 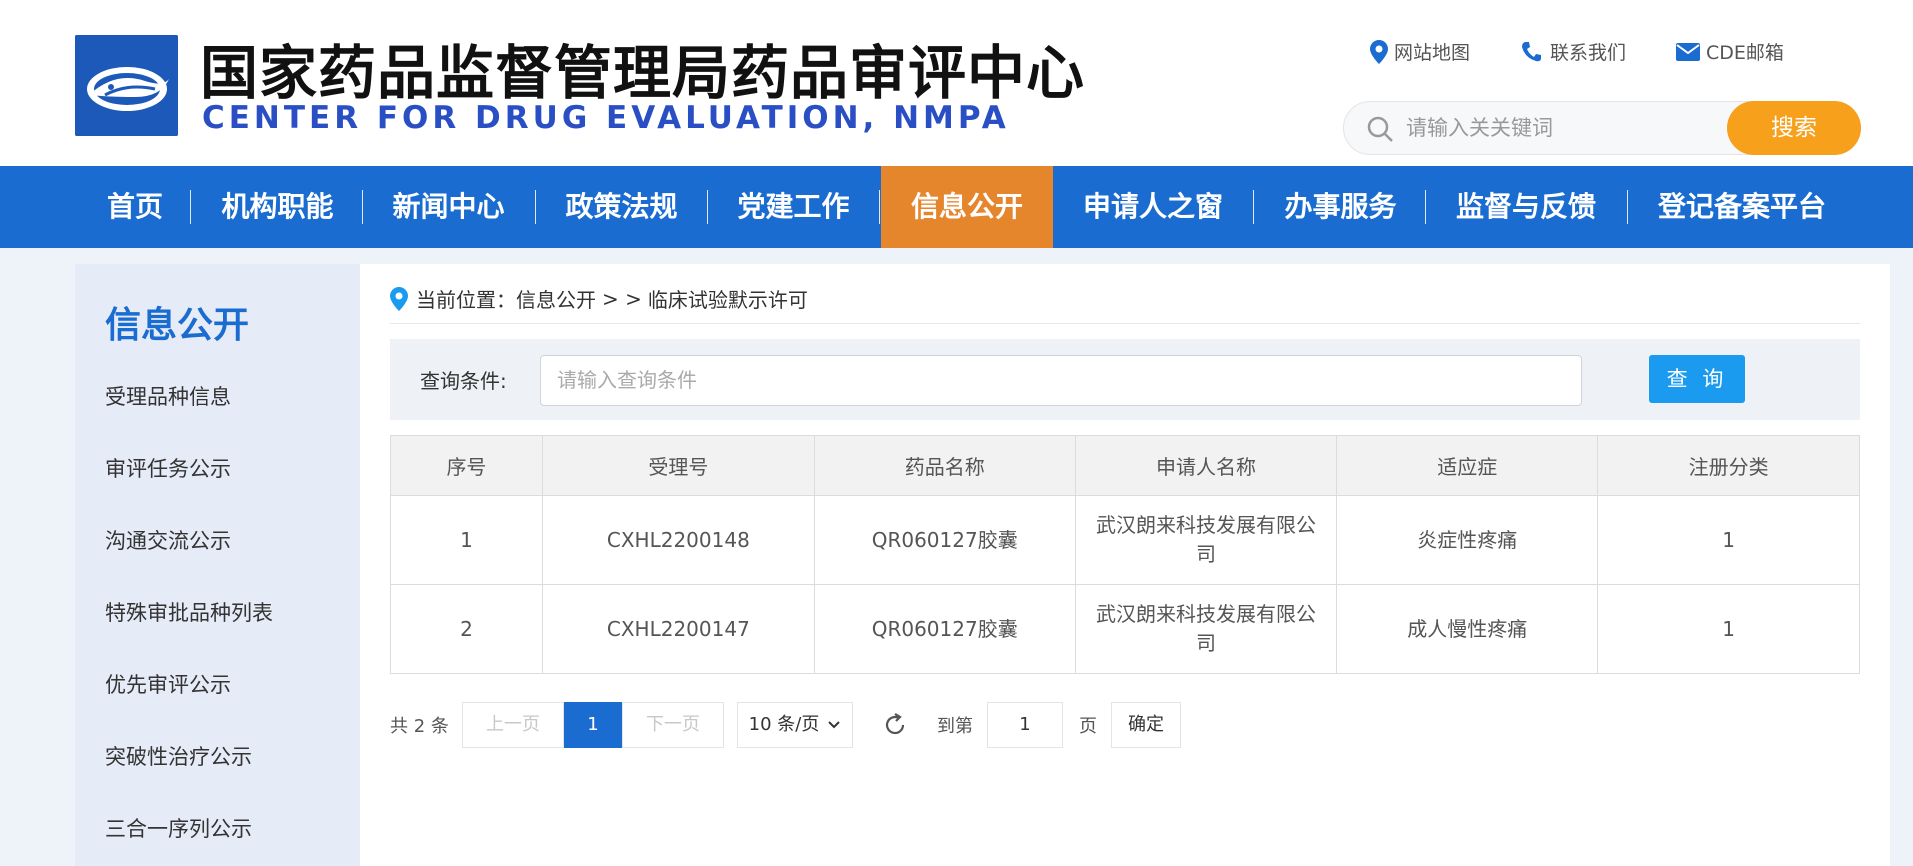 I want to click on sidebar-item-three-in-one: 三合一序列公示, so click(x=178, y=828).